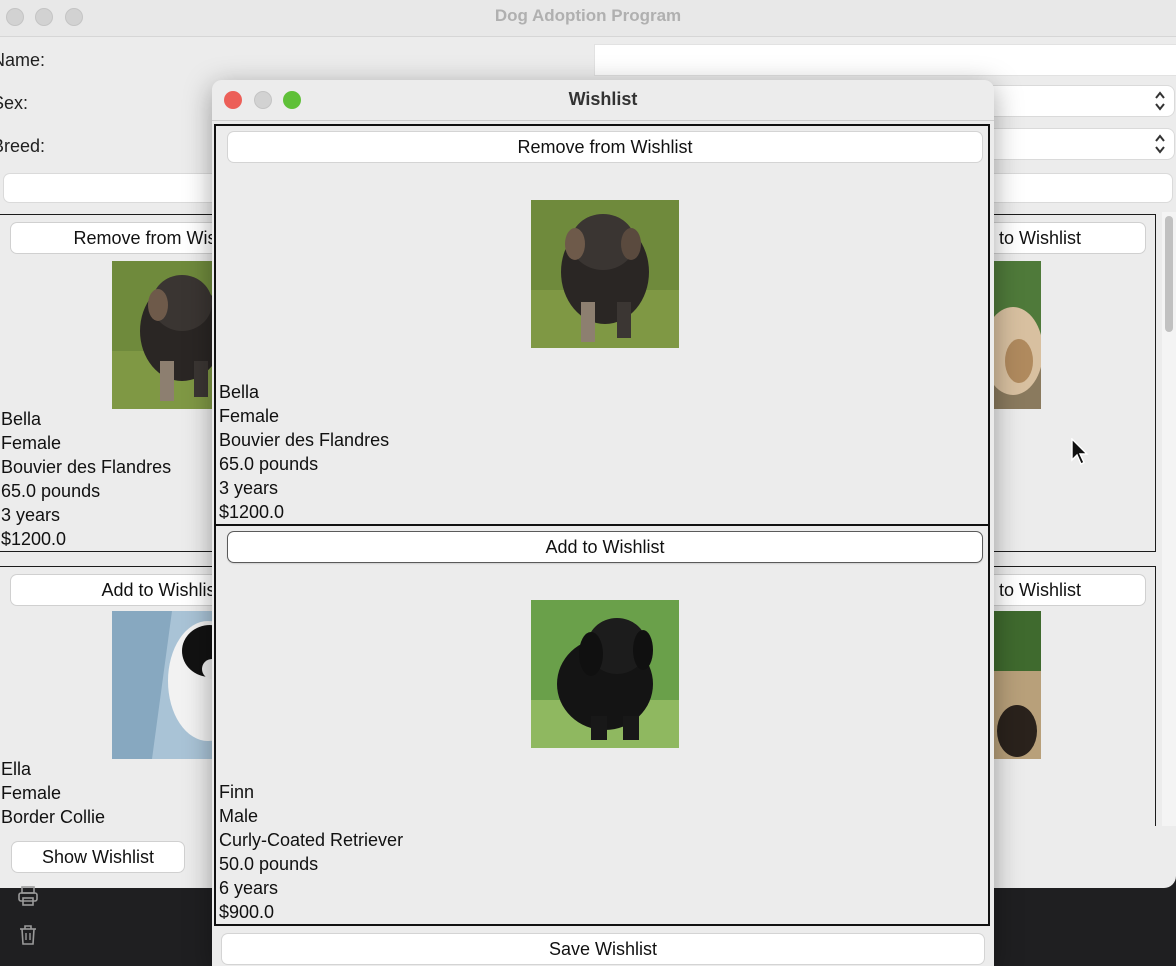 This screenshot has width=1176, height=966. Describe the element at coordinates (885, 60) in the screenshot. I see `name-input` at that location.